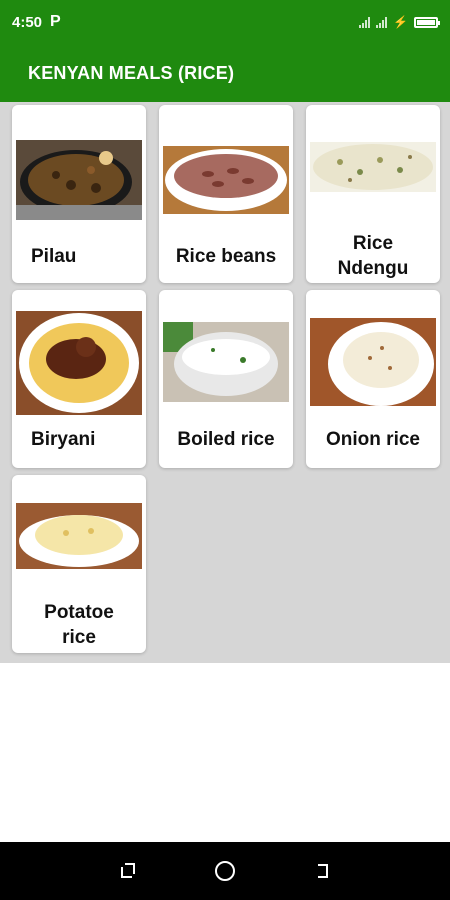  I want to click on boiled-rice-image, so click(226, 362).